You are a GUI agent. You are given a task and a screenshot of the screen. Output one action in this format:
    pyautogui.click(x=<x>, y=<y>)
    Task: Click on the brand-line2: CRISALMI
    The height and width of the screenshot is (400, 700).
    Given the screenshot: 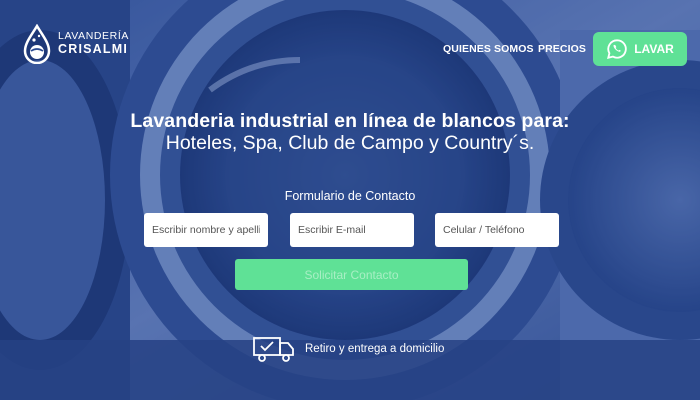 What is the action you would take?
    pyautogui.click(x=93, y=48)
    